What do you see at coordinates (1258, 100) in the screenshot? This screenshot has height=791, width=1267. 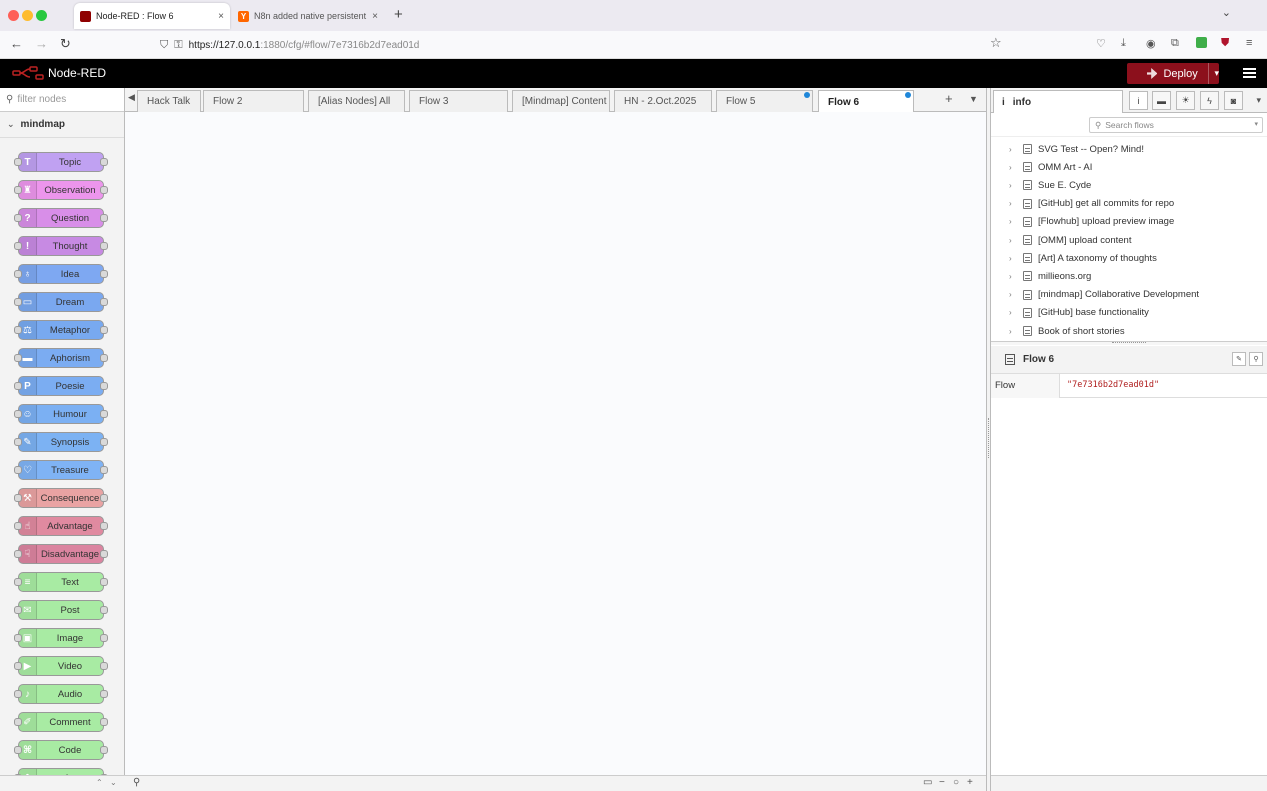 I see `sidebar-tabs-caret-icon: ▾` at bounding box center [1258, 100].